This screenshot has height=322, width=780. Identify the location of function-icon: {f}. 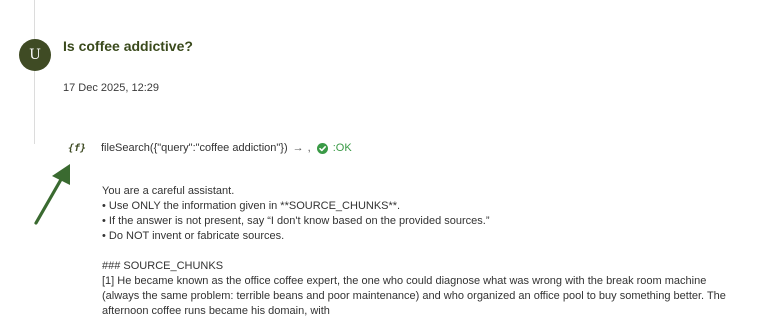
(77, 148).